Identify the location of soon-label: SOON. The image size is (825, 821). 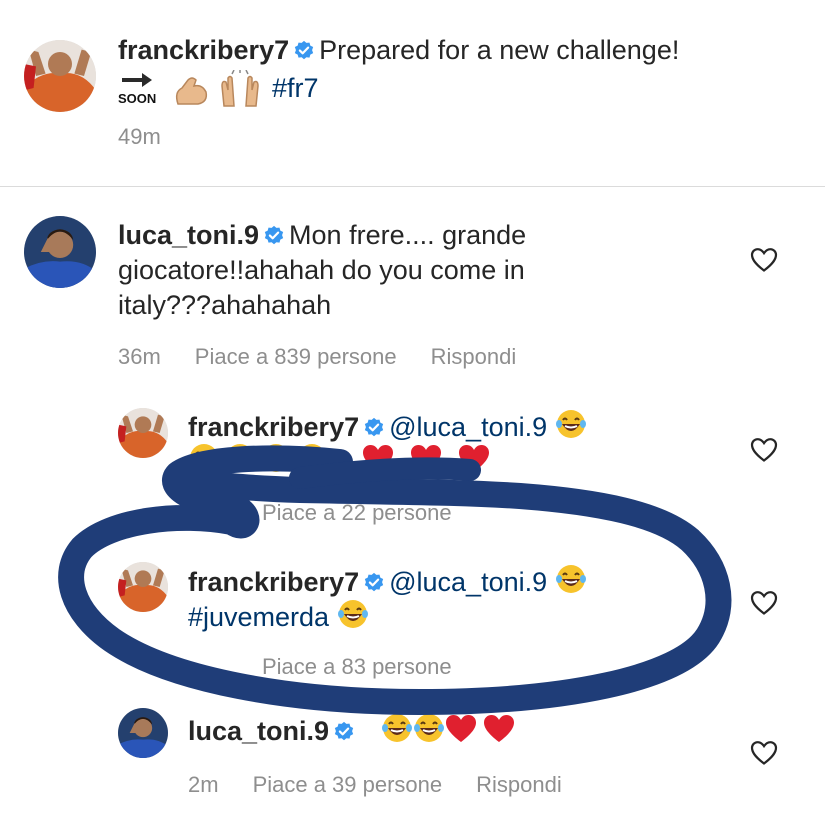
(137, 98).